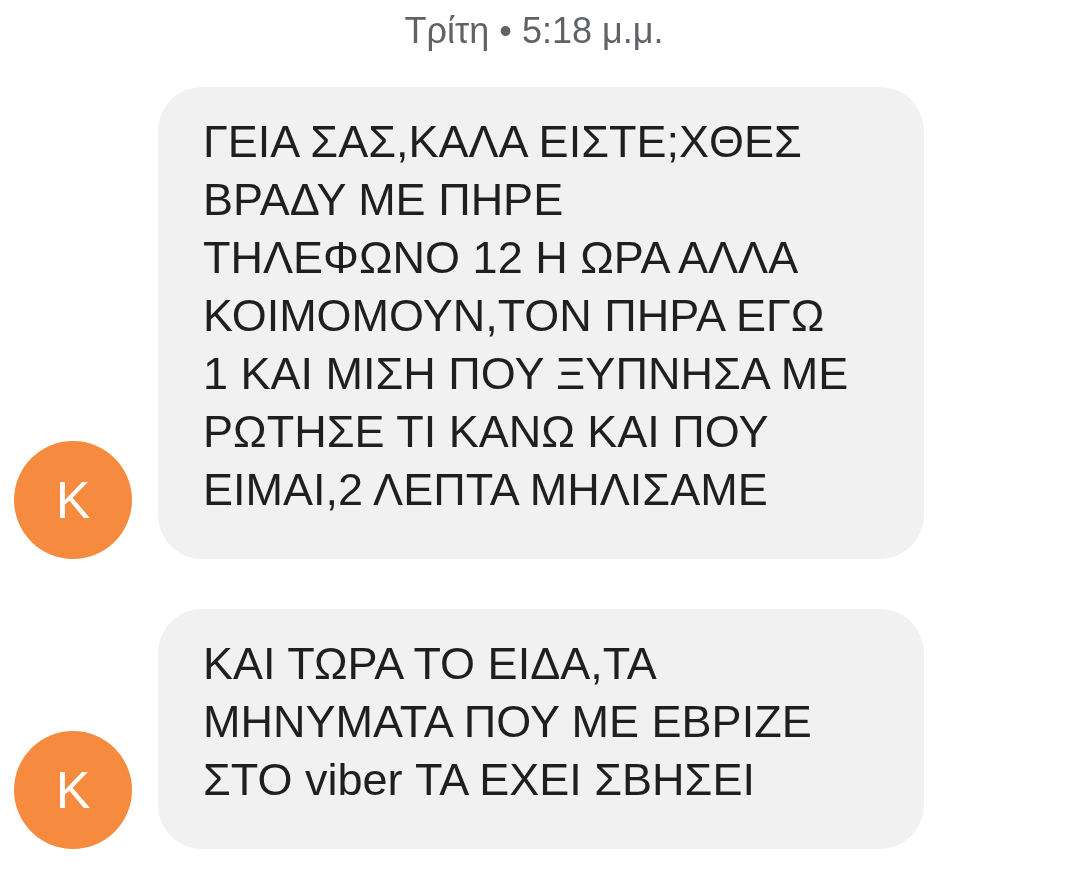 The height and width of the screenshot is (880, 1068). Describe the element at coordinates (526, 374) in the screenshot. I see `message-line: 1 ΚΑΙ ΜΙΣΗ ΠΟΥ ΞΥΠΝΗΣΑ ΜΕ` at that location.